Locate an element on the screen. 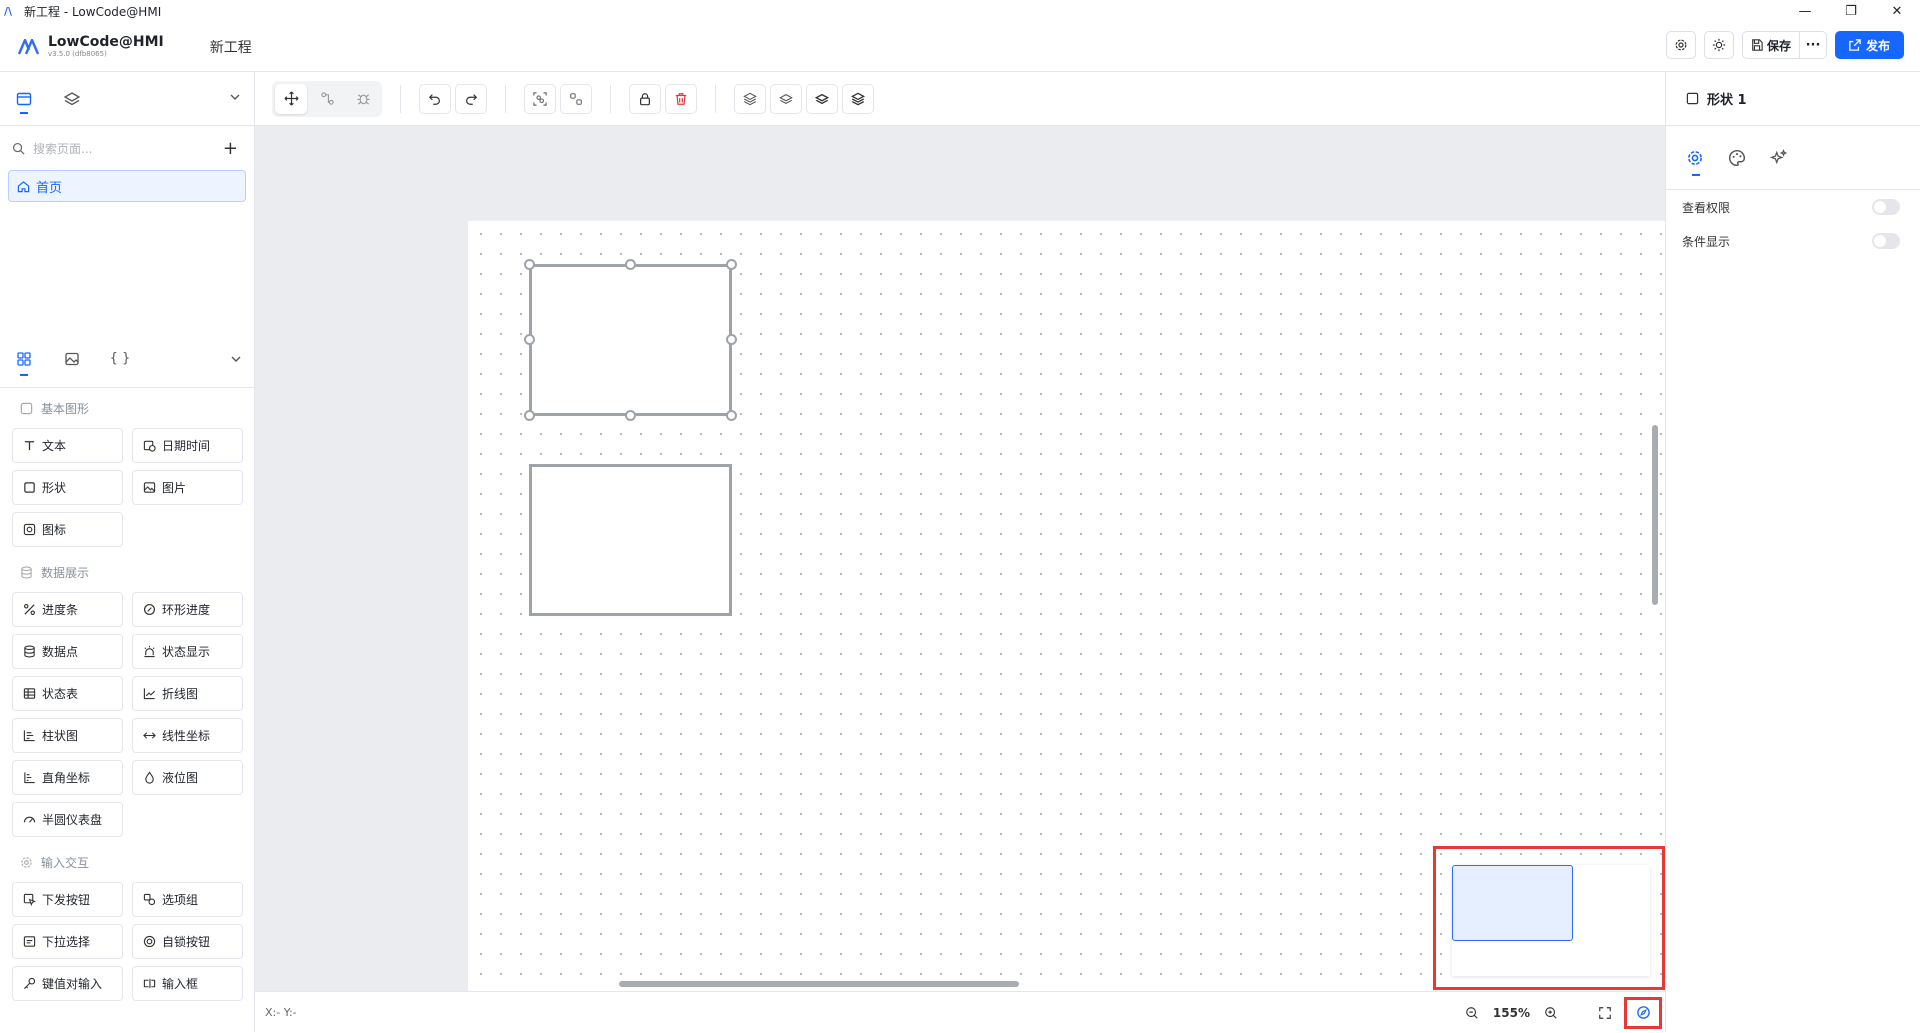 This screenshot has height=1033, width=1920. more-button: ··· is located at coordinates (1813, 45).